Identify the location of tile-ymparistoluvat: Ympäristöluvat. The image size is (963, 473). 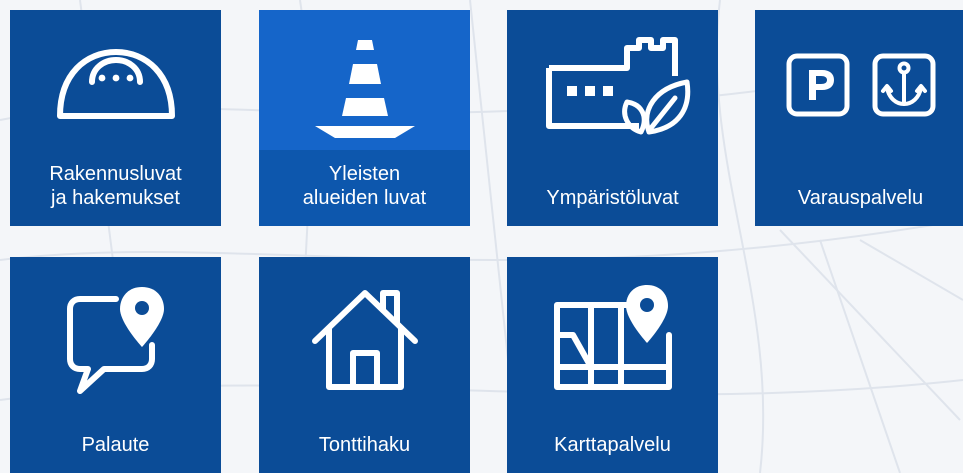
(612, 118).